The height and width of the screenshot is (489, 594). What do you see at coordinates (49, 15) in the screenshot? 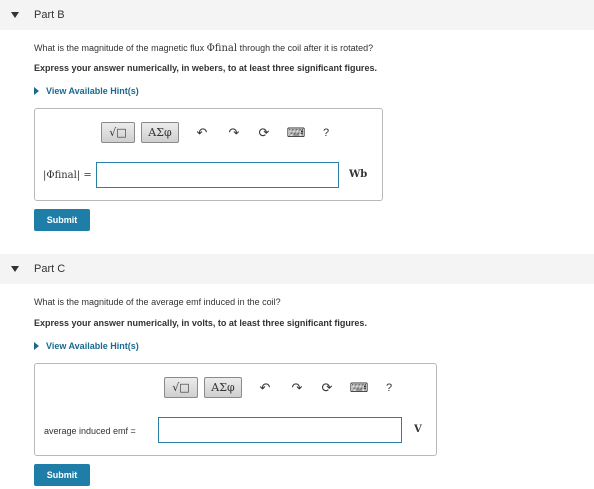
I see `part-b-title: Part B` at bounding box center [49, 15].